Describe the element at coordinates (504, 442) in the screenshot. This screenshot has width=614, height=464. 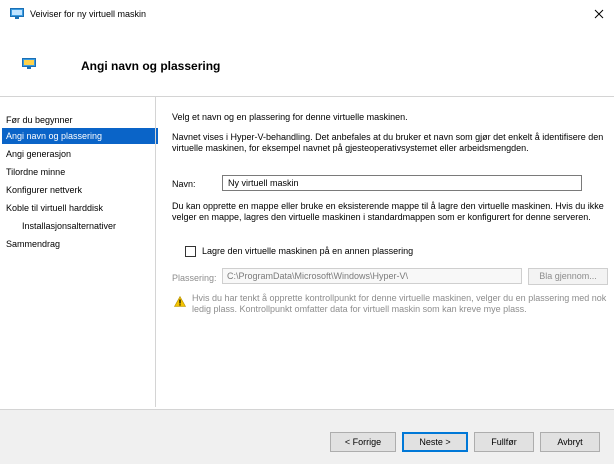
I see `finish-button: Fullfør` at that location.